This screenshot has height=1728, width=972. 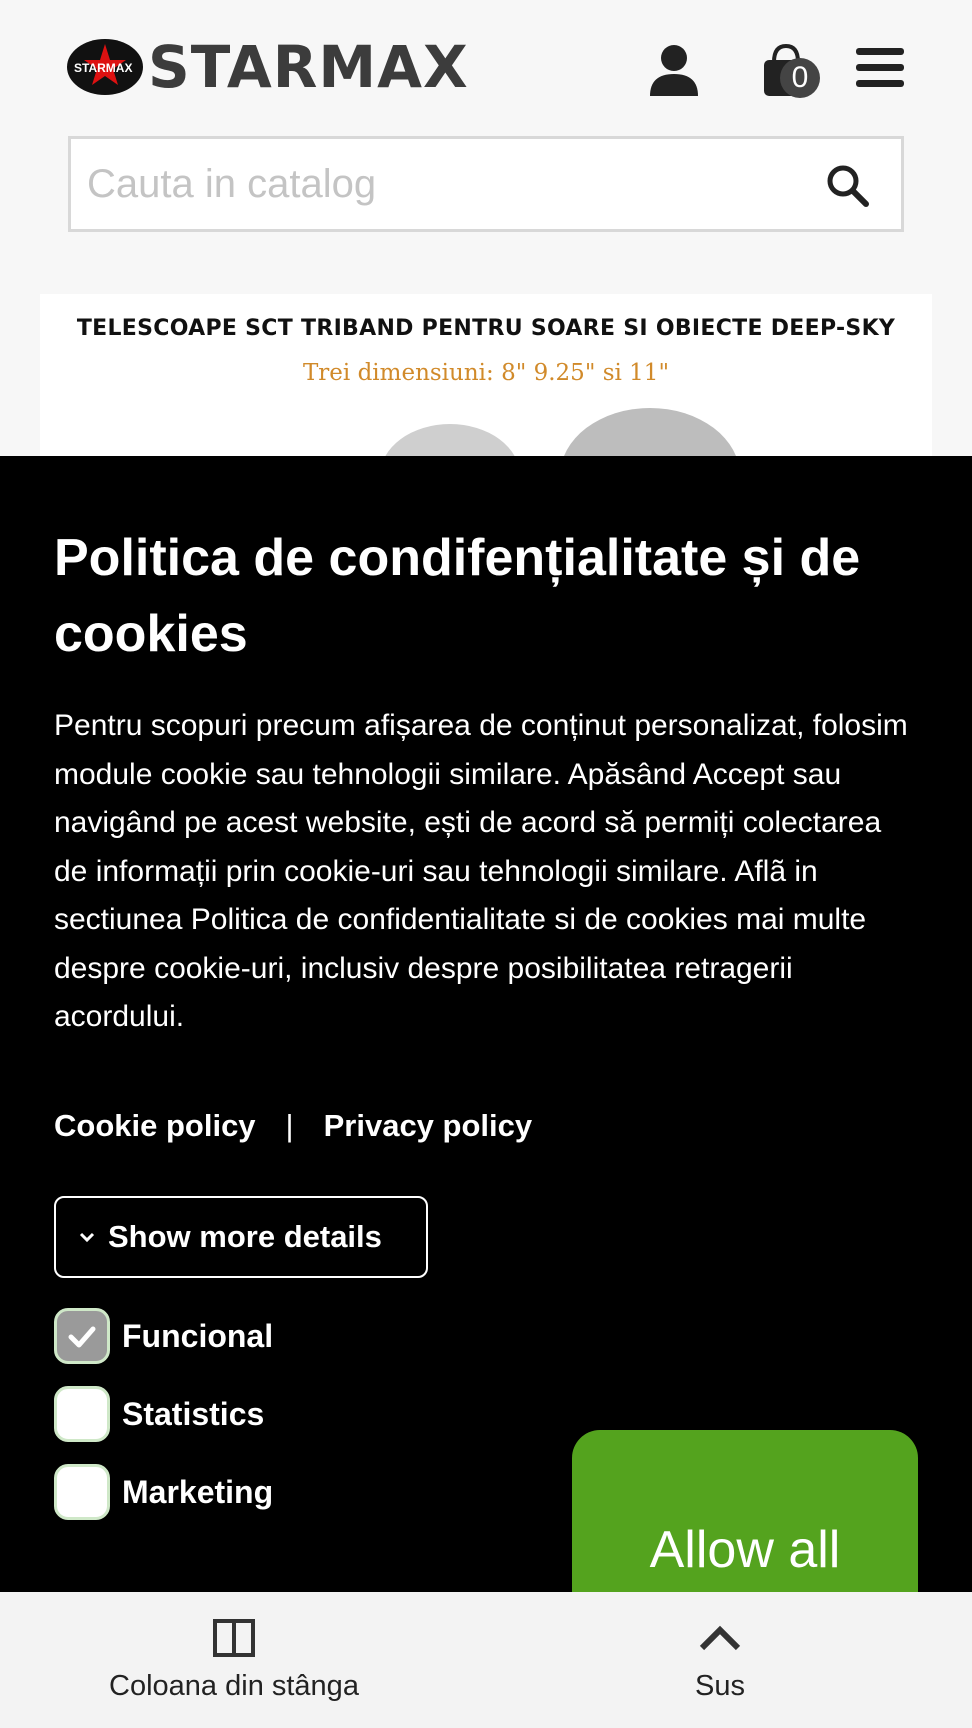 What do you see at coordinates (486, 373) in the screenshot?
I see `banner-subtitle: Trei dimensiuni: 8" 9.25" si 11"` at bounding box center [486, 373].